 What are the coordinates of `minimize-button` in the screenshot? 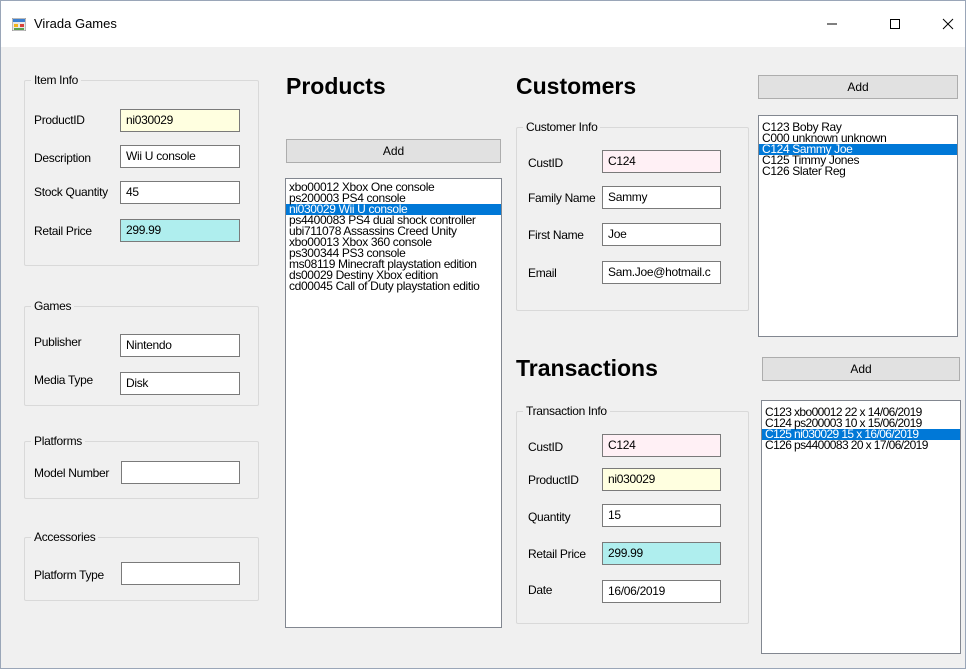 It's located at (832, 24).